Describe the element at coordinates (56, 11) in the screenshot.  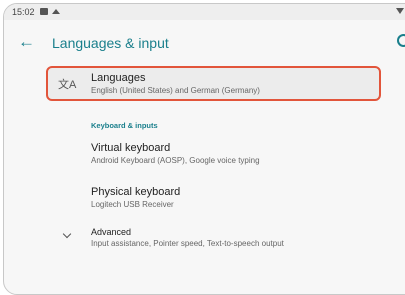
I see `cloud-notification-icon` at that location.